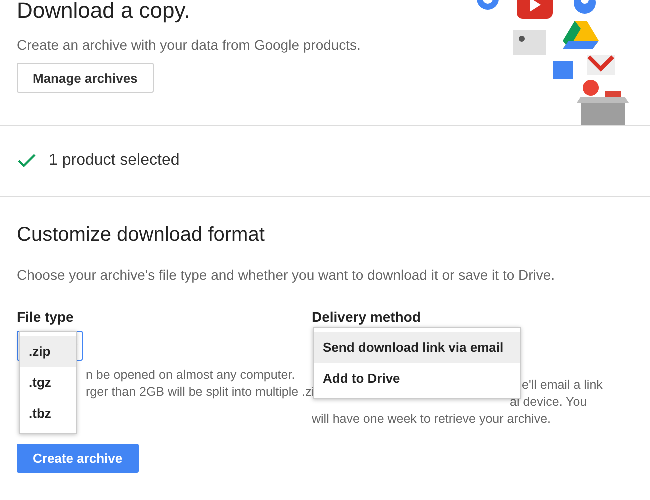 Image resolution: width=650 pixels, height=500 pixels. What do you see at coordinates (191, 375) in the screenshot?
I see `help-text: n be opened on almost any computer.` at bounding box center [191, 375].